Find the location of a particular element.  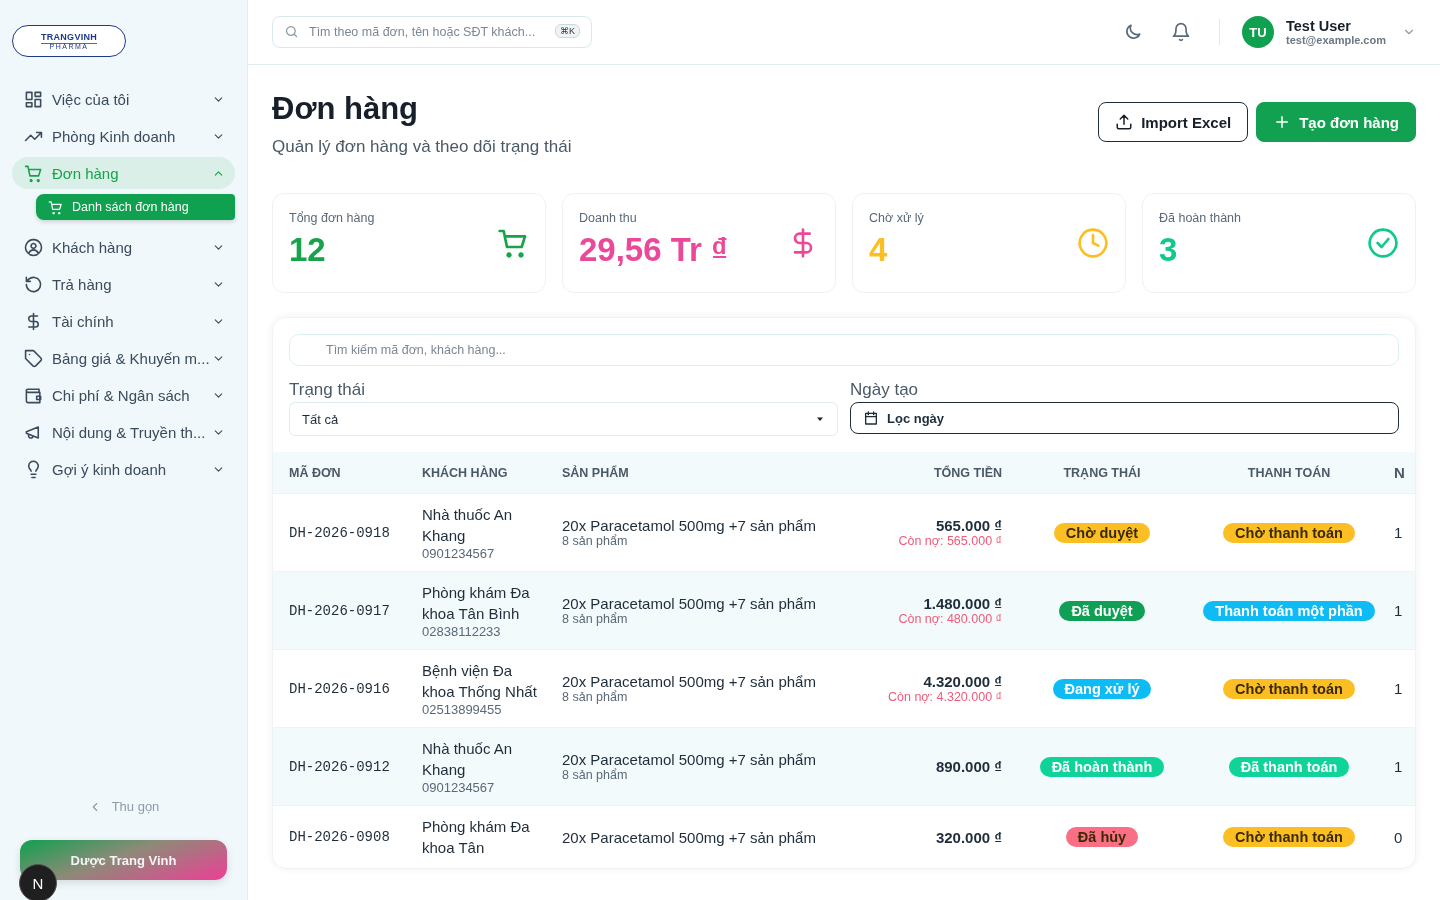

order-total: 4.320.000 ₫ is located at coordinates (962, 681).